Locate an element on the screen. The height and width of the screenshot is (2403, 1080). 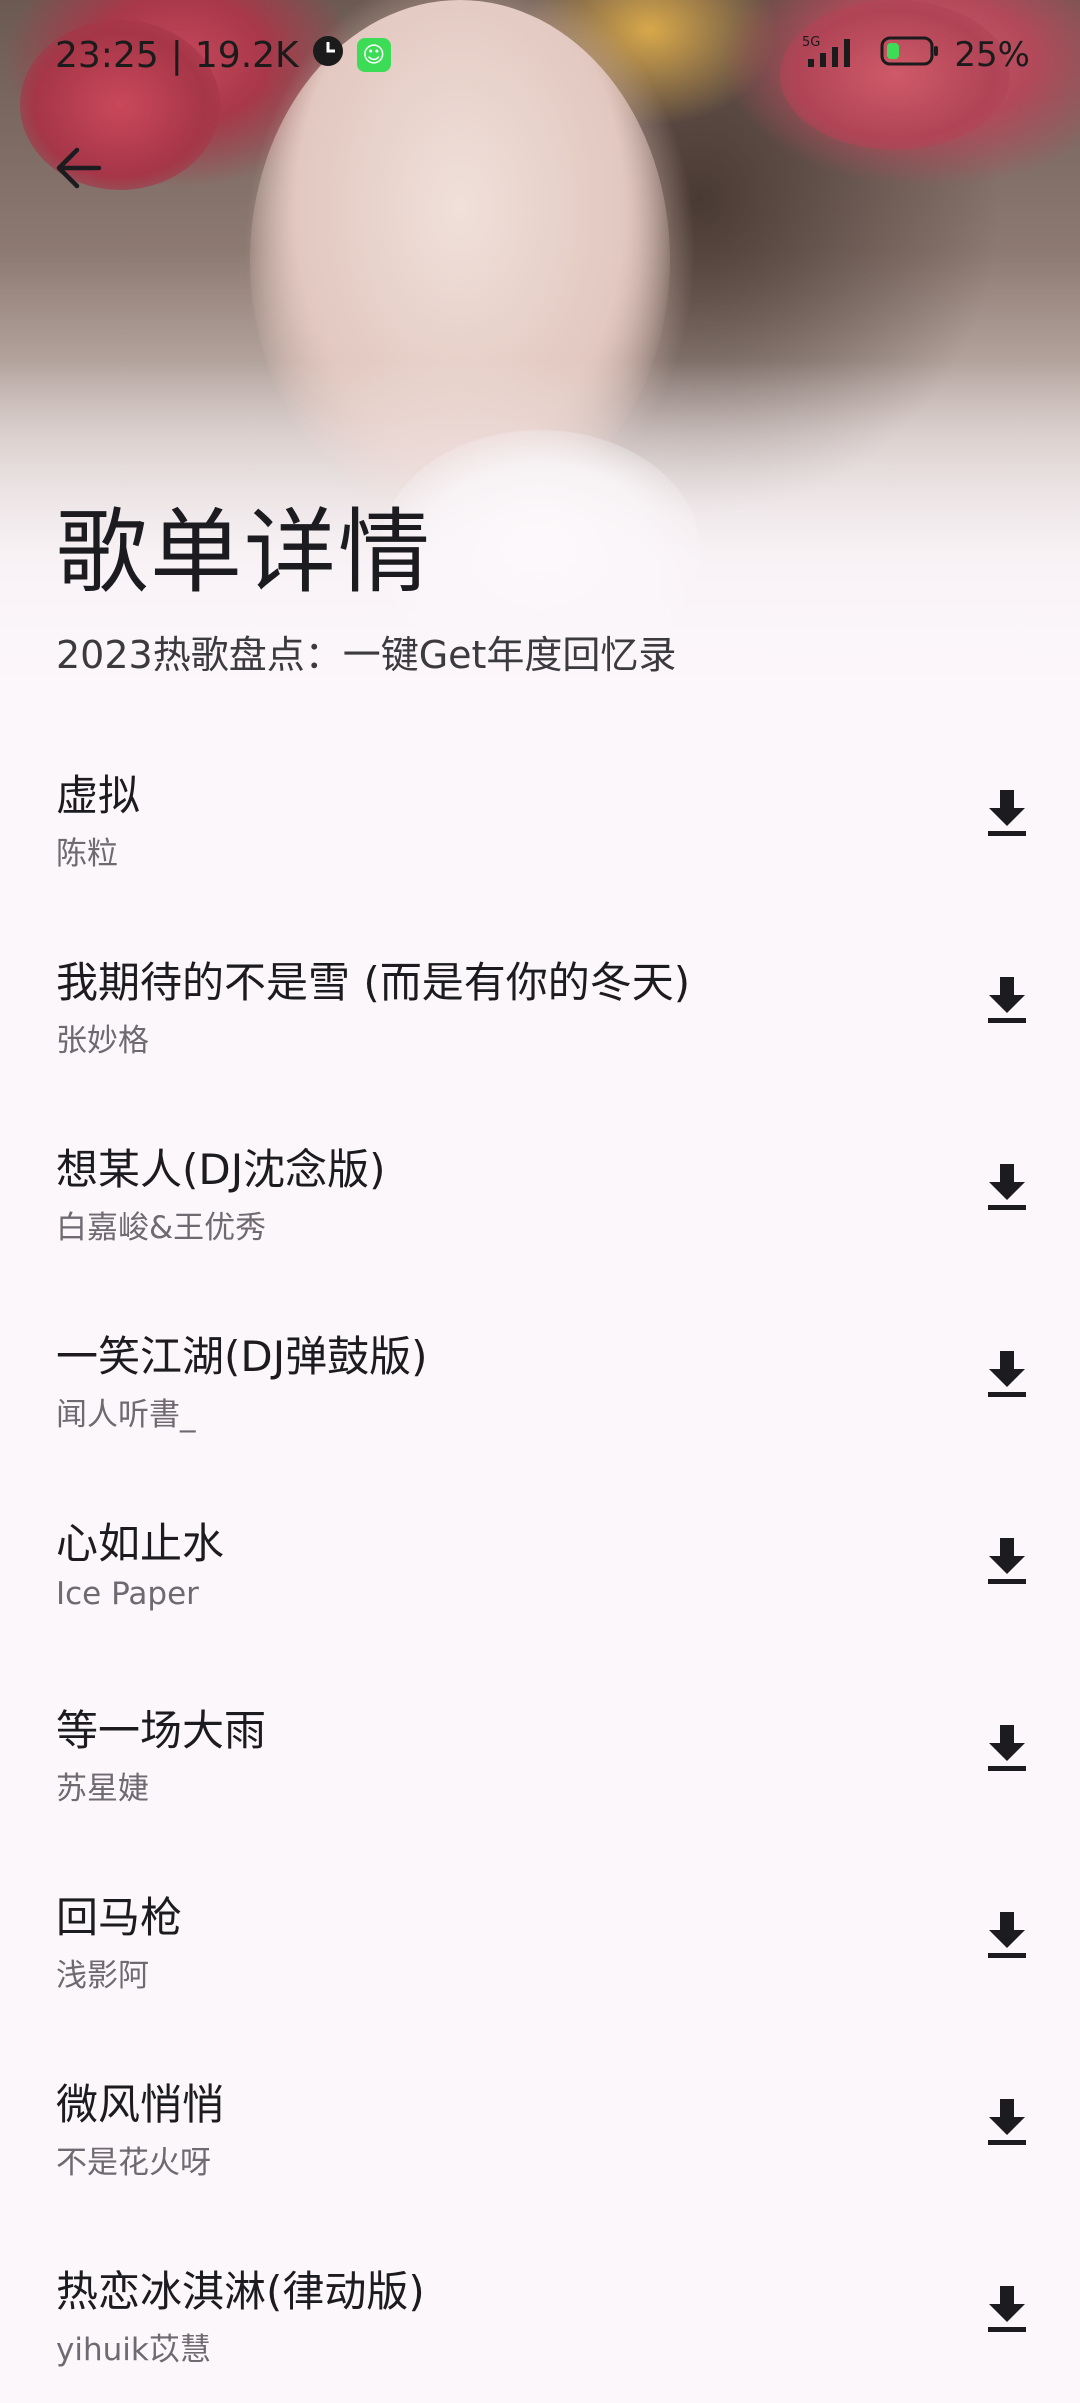
status-speed: 19.2K is located at coordinates (246, 55).